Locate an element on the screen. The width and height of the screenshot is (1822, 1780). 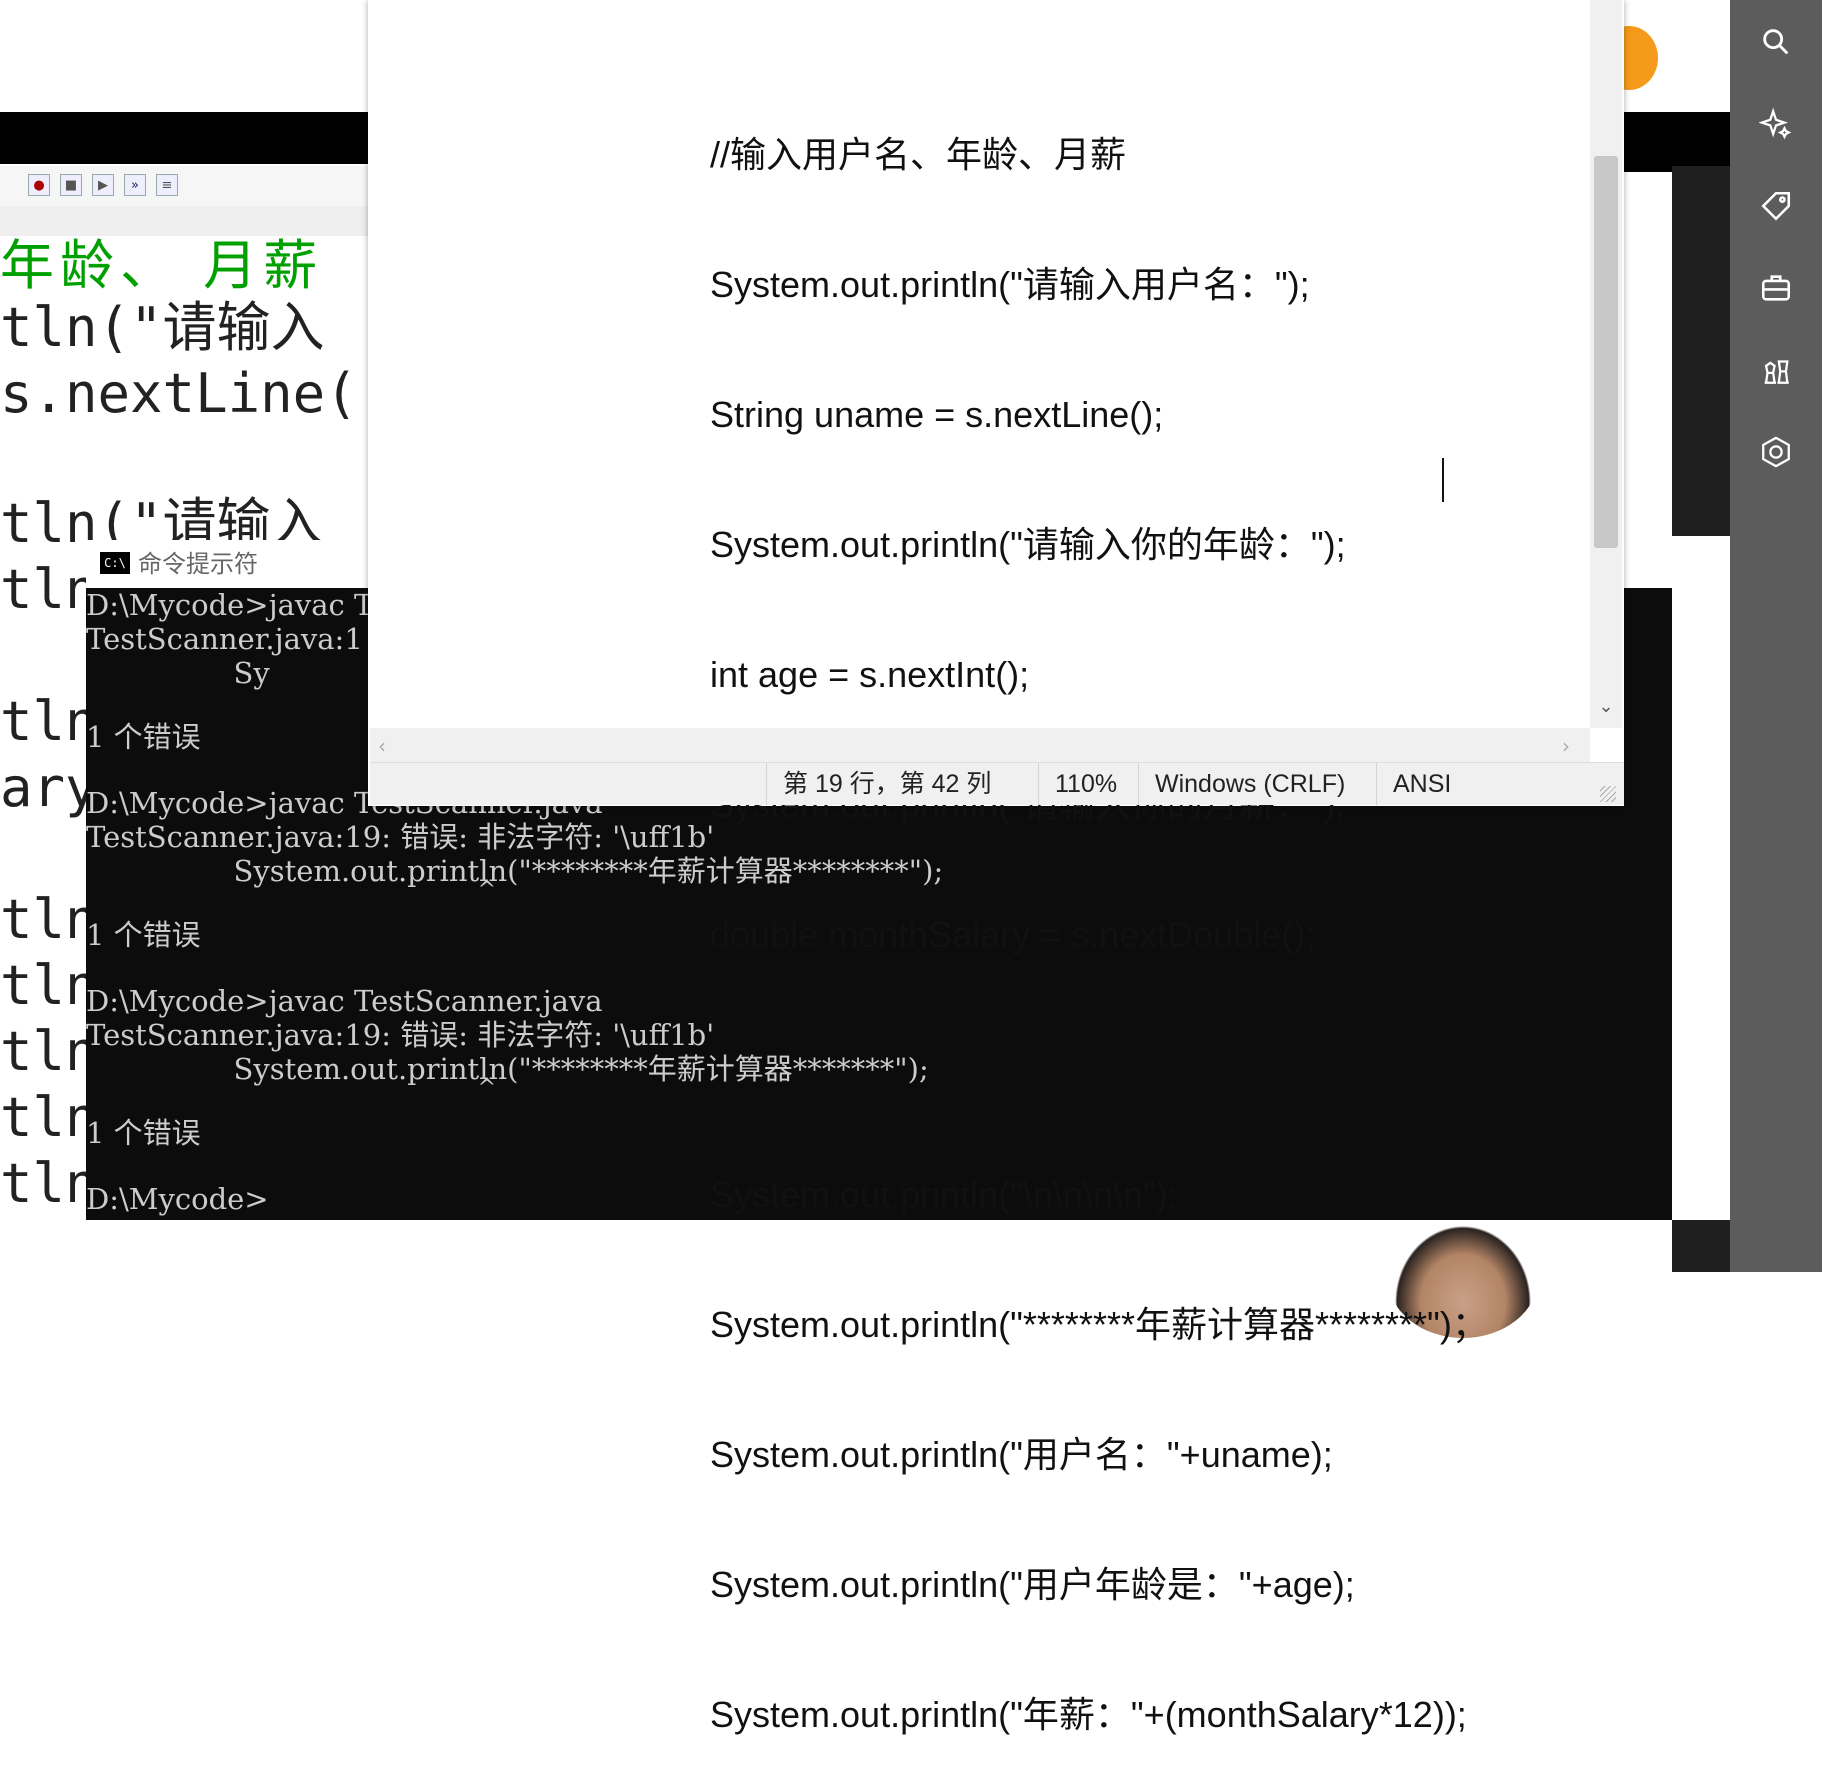
console-line: Sy is located at coordinates (178, 673).